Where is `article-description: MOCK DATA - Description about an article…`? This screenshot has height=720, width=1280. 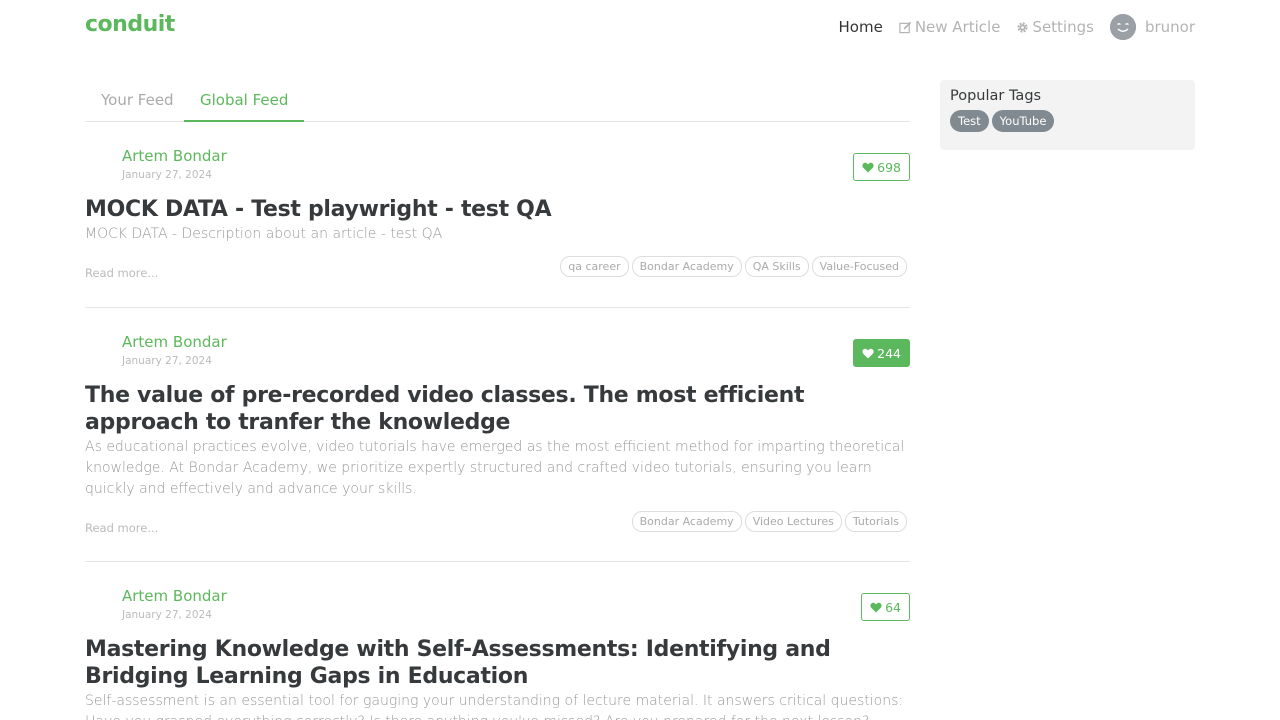
article-description: MOCK DATA - Description about an article… is located at coordinates (497, 234).